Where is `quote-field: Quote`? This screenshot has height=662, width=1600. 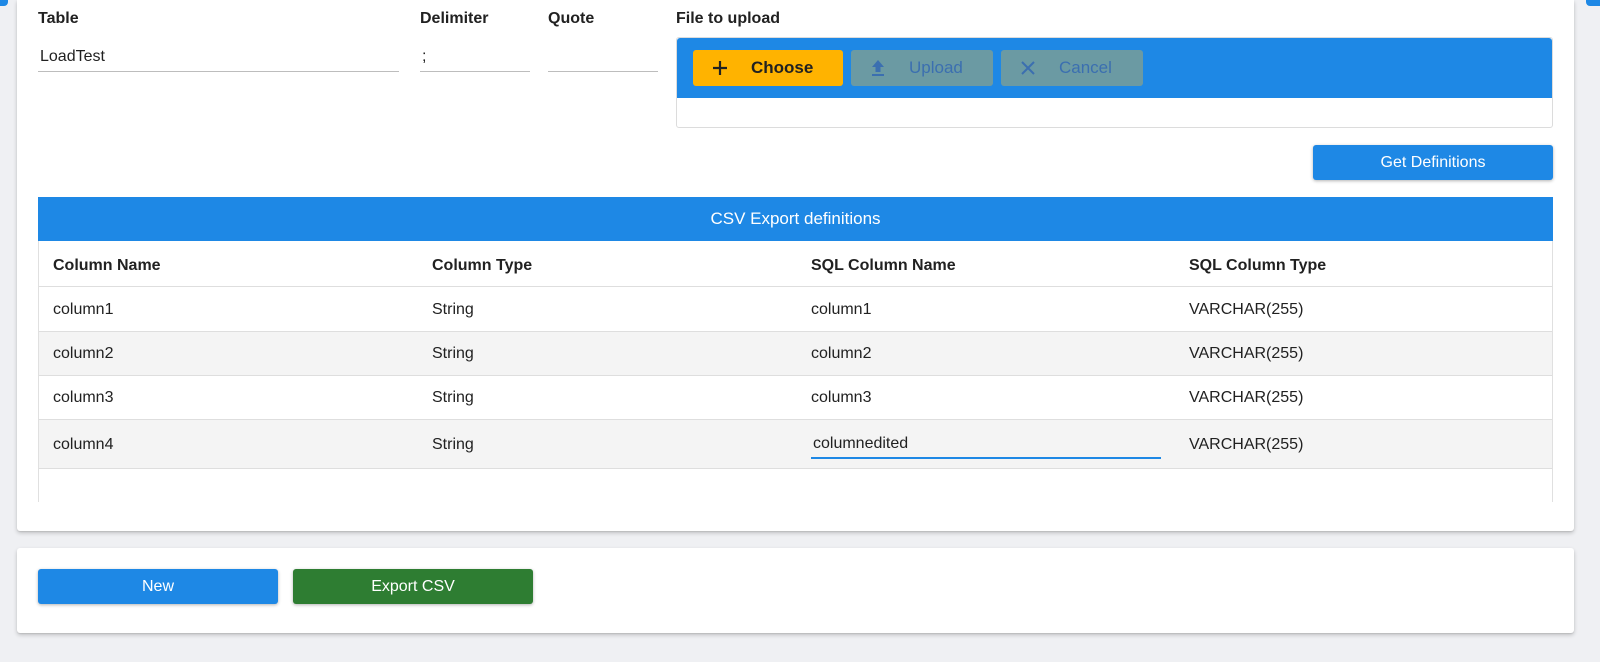
quote-field: Quote is located at coordinates (603, 41).